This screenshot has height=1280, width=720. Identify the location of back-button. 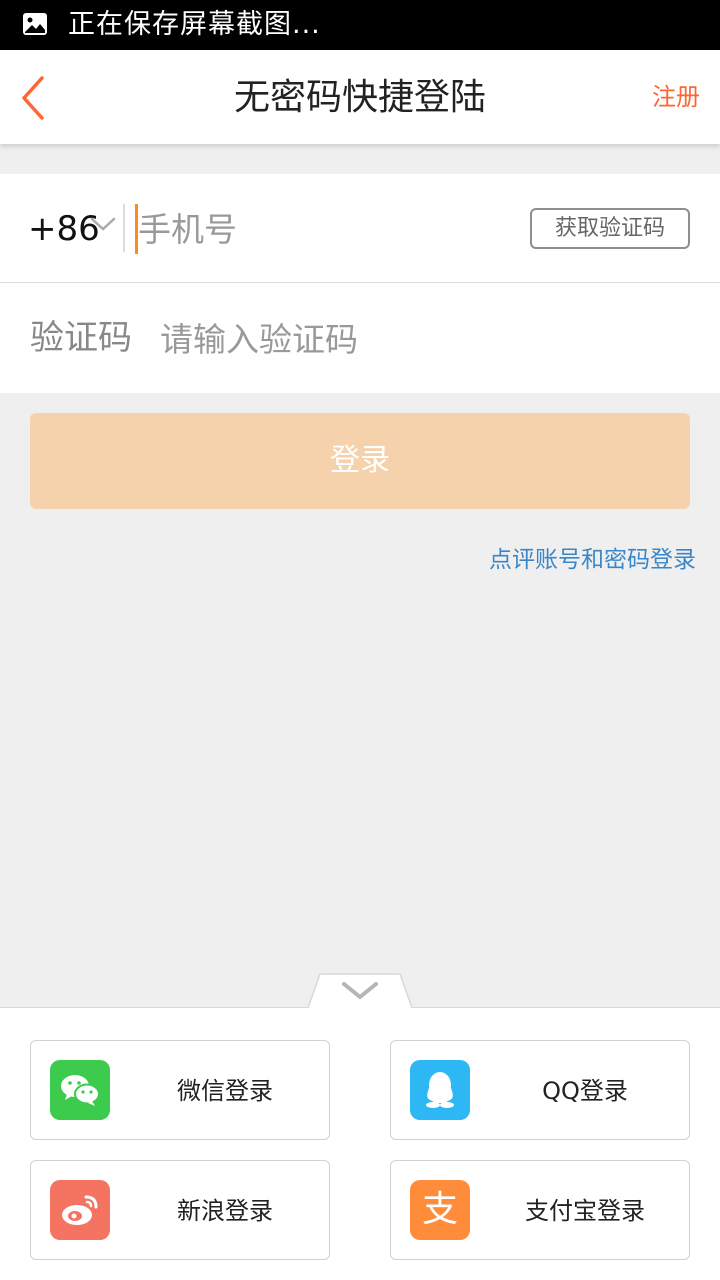
(36, 98).